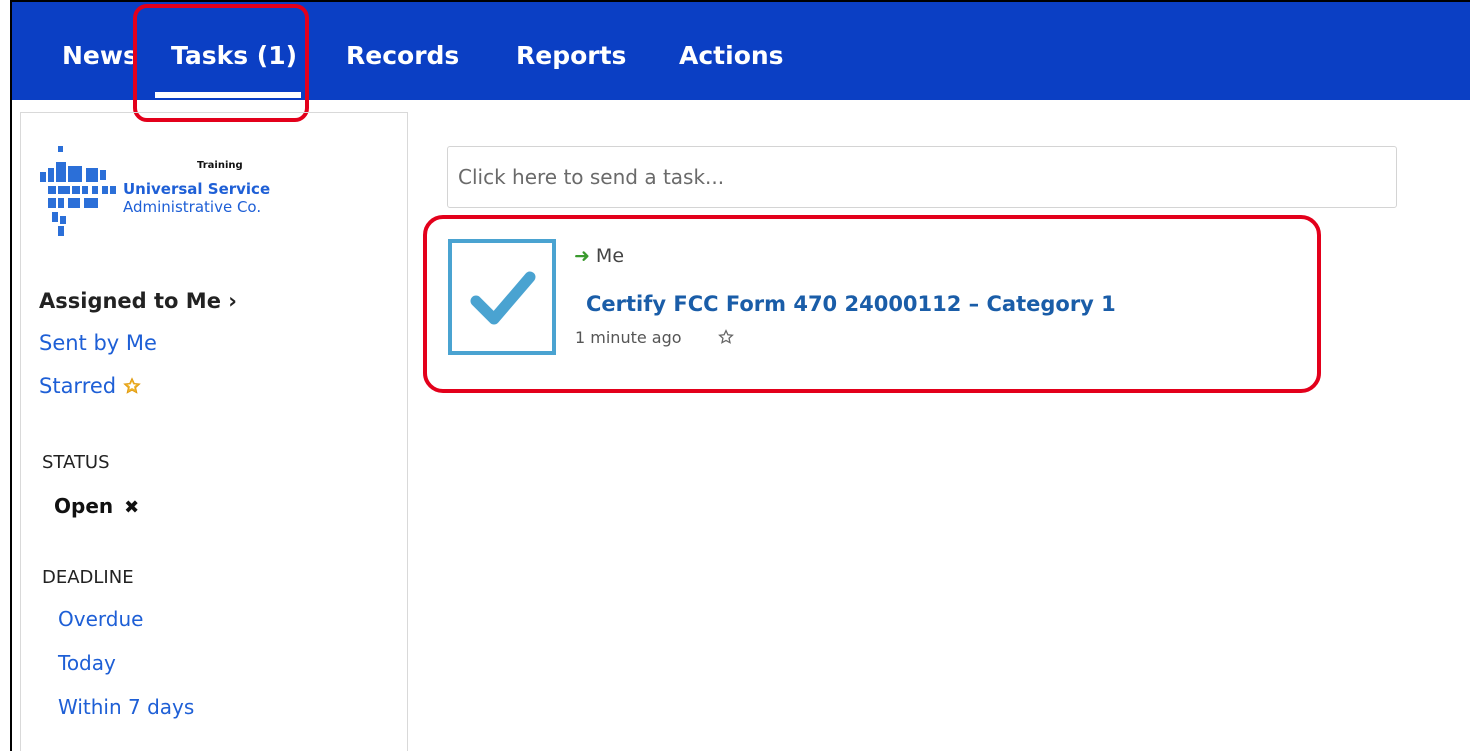 This screenshot has width=1470, height=751. What do you see at coordinates (610, 256) in the screenshot?
I see `assignee-label: Me` at bounding box center [610, 256].